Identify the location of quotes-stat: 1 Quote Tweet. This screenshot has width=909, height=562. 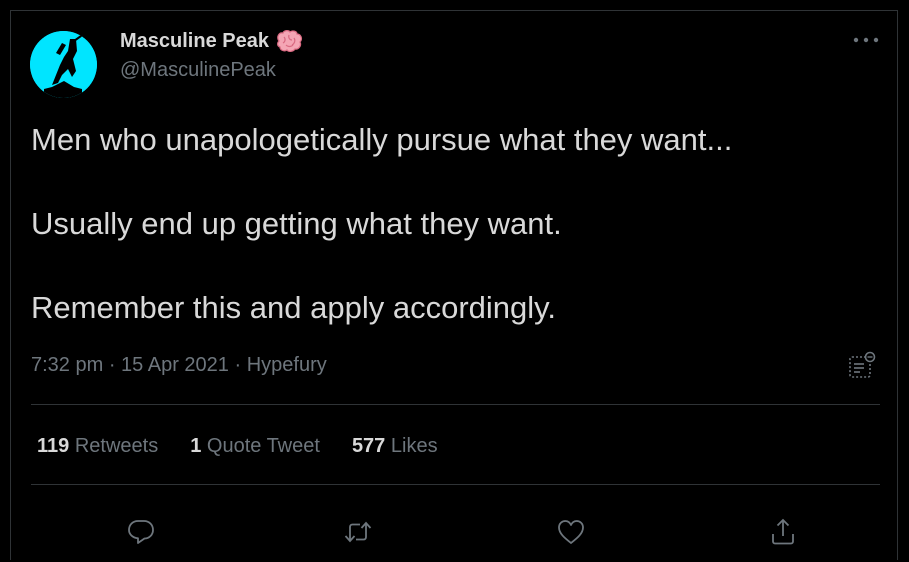
(255, 446).